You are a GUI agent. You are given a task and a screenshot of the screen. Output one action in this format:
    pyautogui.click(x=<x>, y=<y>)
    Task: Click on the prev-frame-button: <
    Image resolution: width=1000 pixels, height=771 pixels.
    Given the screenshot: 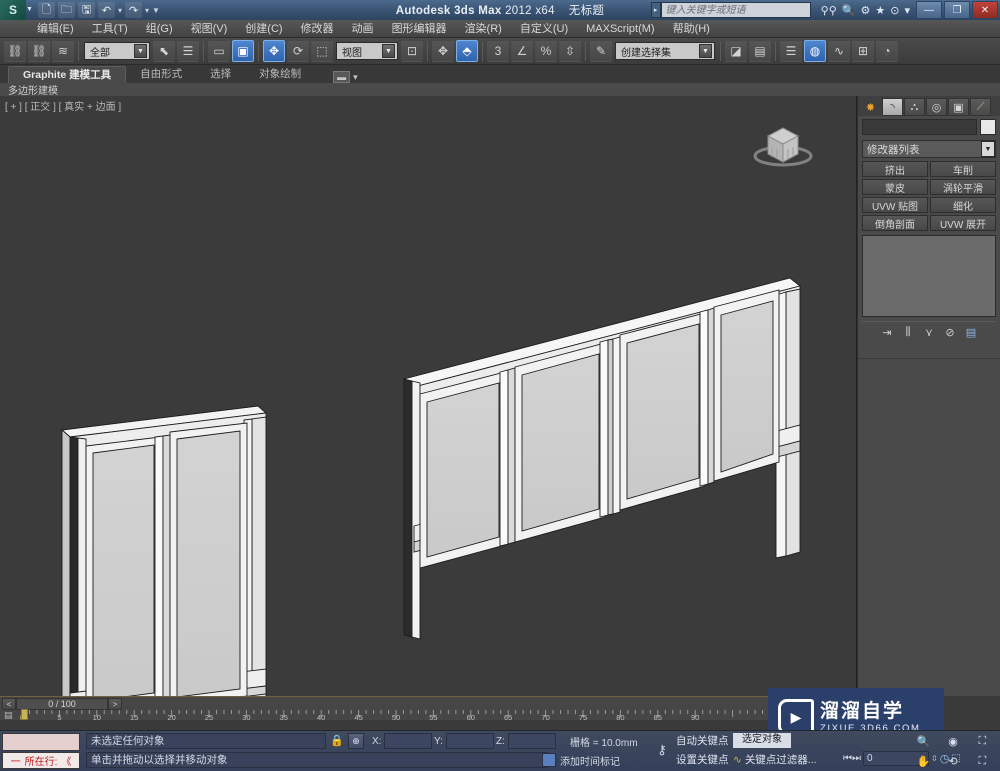 What is the action you would take?
    pyautogui.click(x=9, y=704)
    